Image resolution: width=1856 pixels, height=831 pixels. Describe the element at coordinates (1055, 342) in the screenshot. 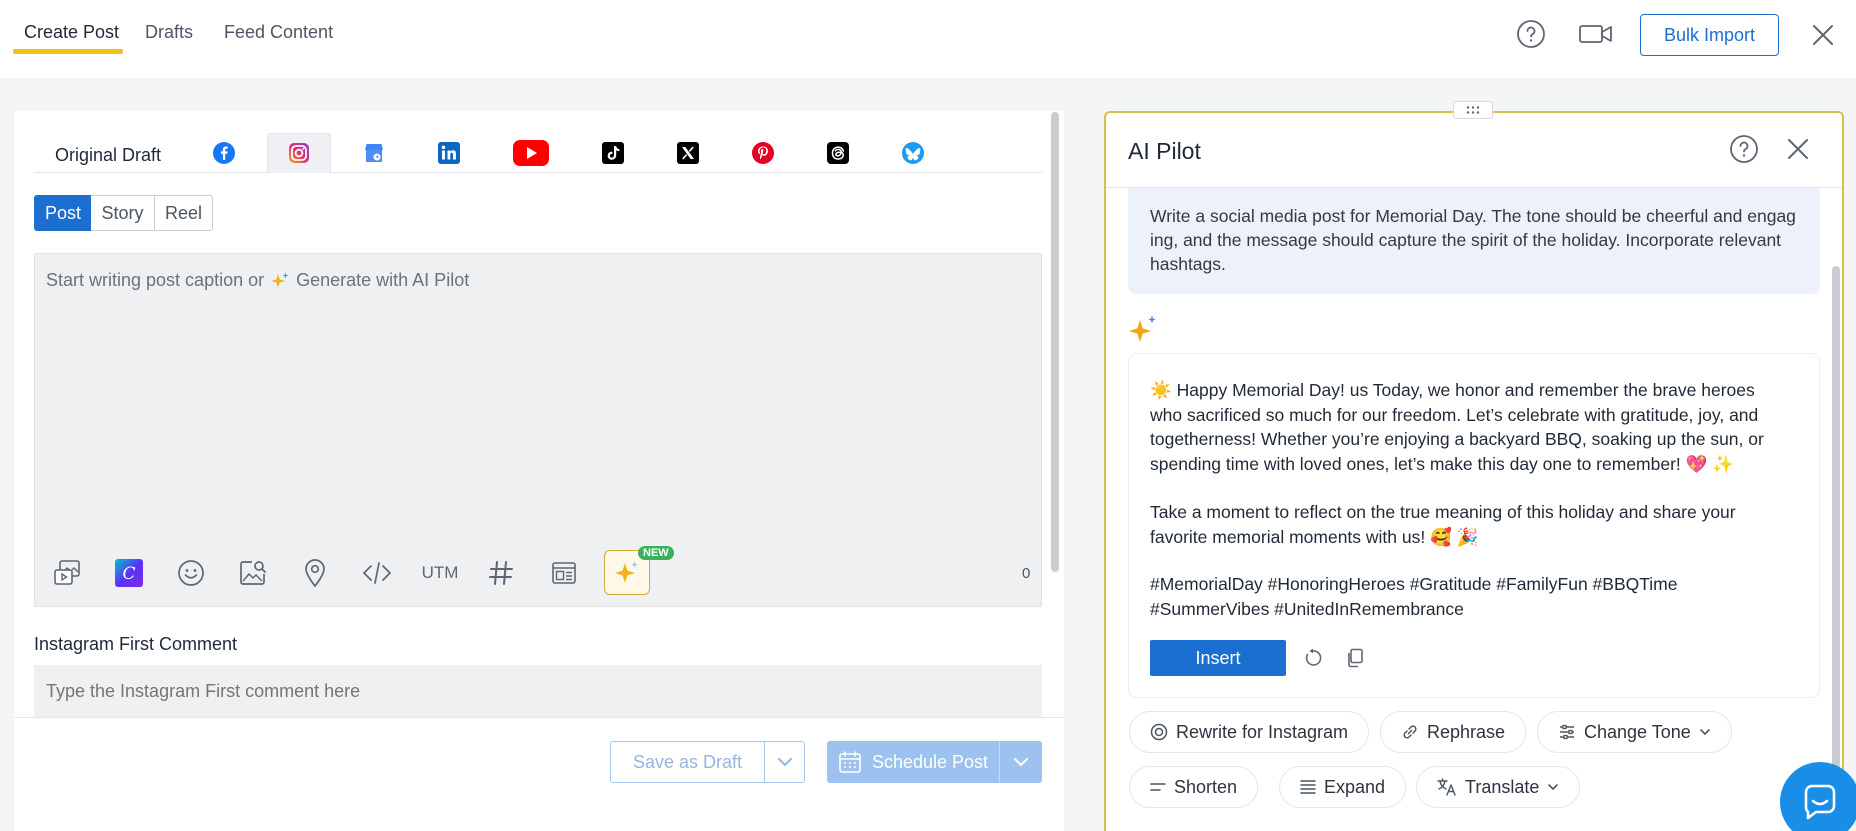

I see `editor-scrollbar` at that location.